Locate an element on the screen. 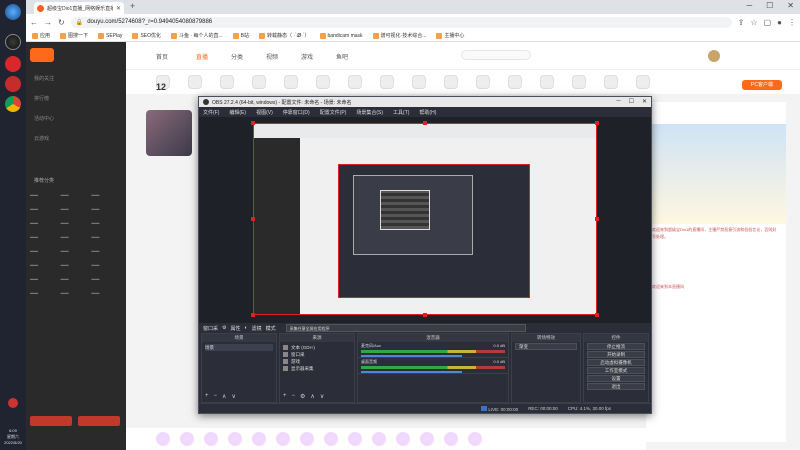 This screenshot has width=800, height=450. bookmark-item: SEO优化 is located at coordinates (146, 35).